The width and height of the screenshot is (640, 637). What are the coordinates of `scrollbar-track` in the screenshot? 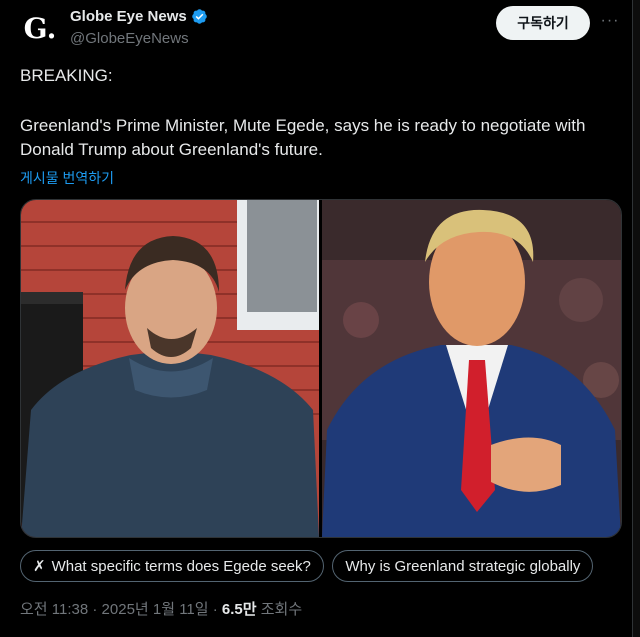 It's located at (636, 318).